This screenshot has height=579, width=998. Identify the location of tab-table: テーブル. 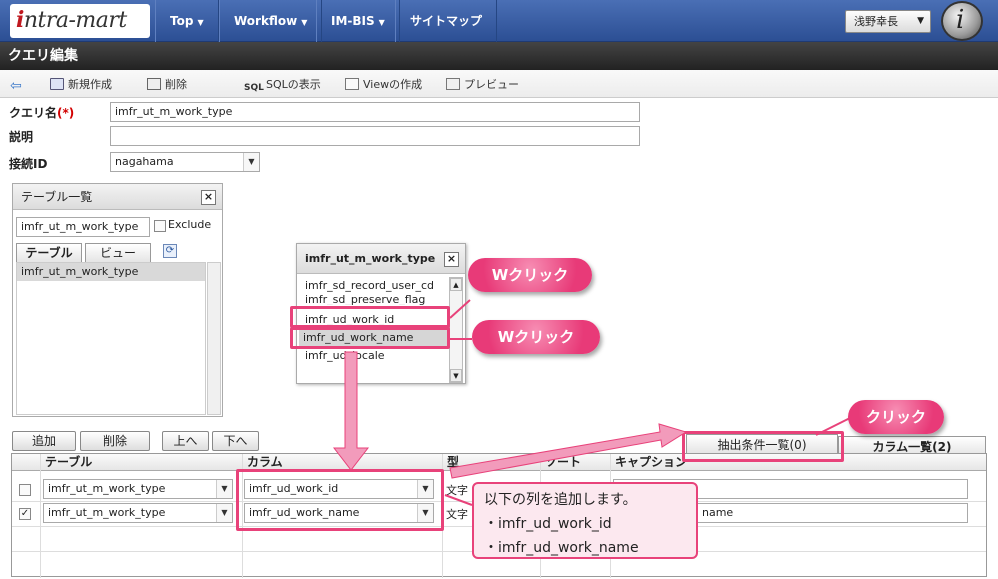
(49, 252).